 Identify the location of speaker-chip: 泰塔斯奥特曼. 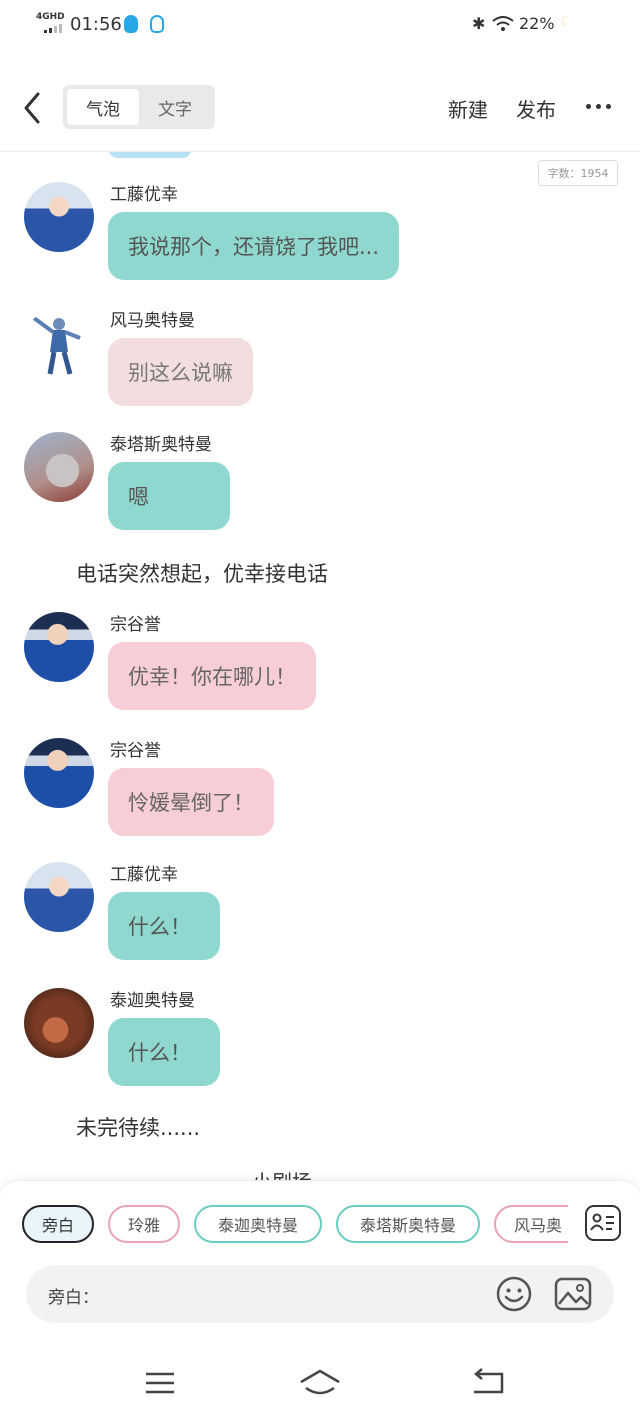
(408, 1224).